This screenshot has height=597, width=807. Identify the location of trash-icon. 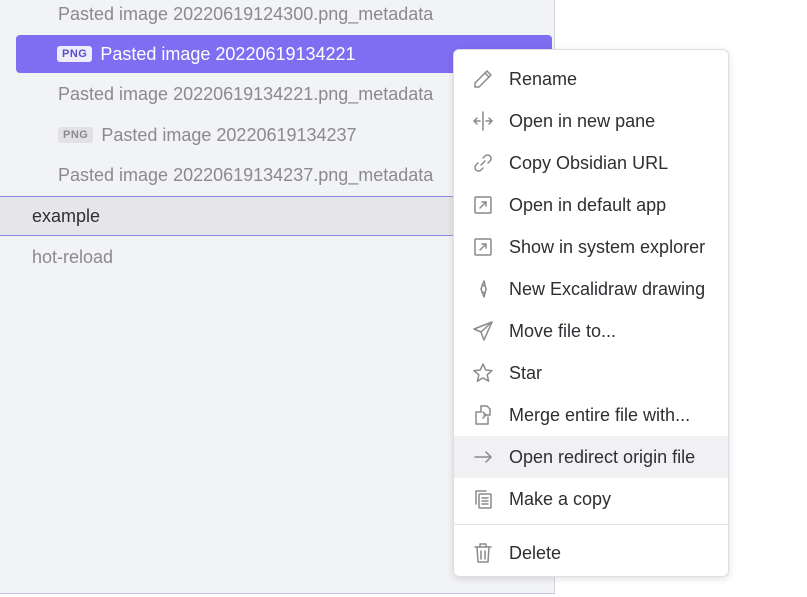
(483, 553).